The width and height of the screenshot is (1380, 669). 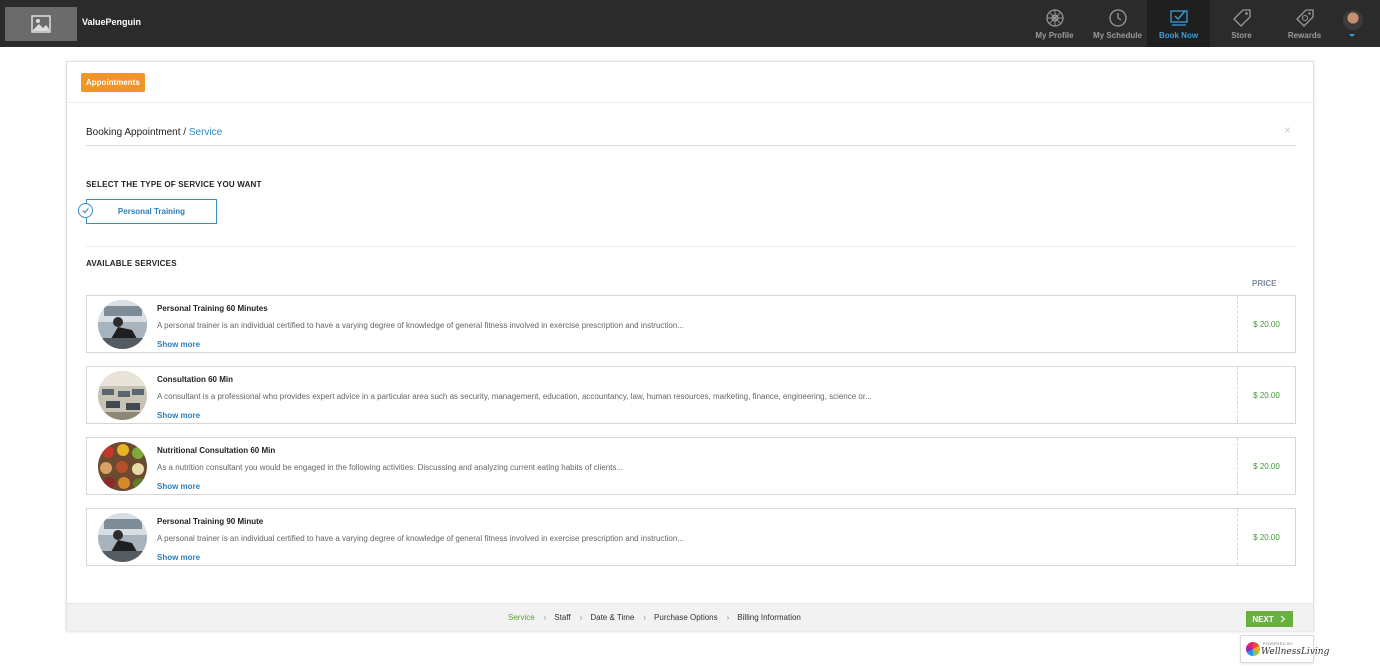 What do you see at coordinates (1278, 643) in the screenshot?
I see `powered-by-label: POWERED BY` at bounding box center [1278, 643].